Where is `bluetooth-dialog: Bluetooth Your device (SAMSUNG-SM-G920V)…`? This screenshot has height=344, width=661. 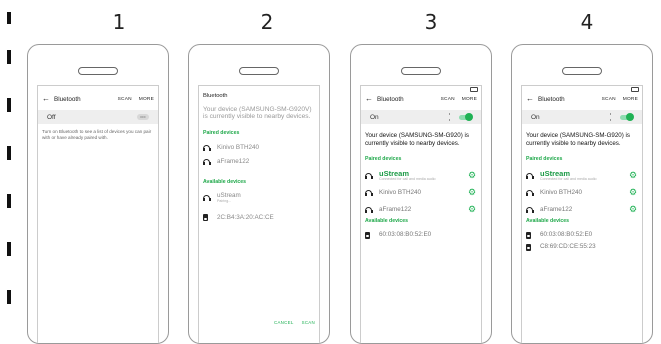
bluetooth-dialog: Bluetooth Your device (SAMSUNG-SM-G920V)… is located at coordinates (259, 157).